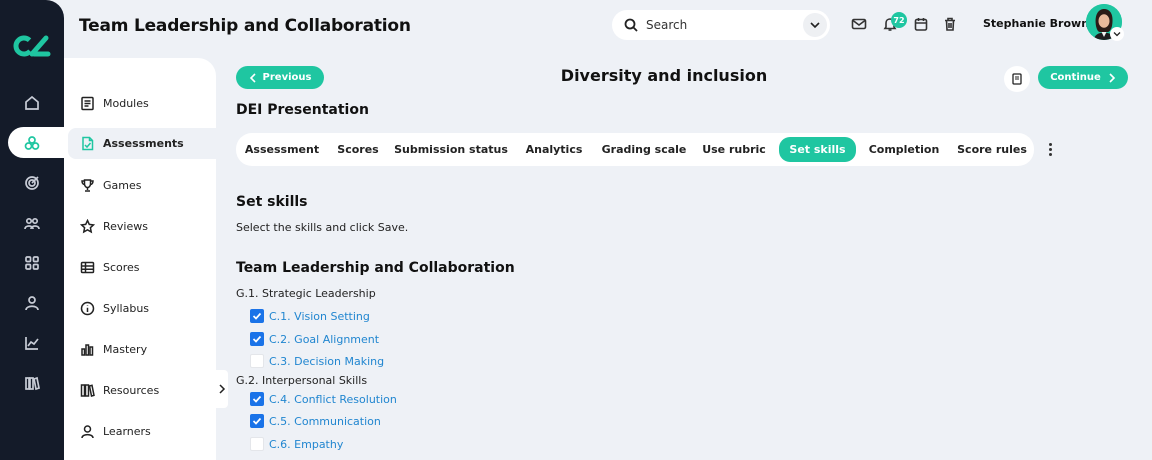  I want to click on group-label: G.1. Strategic Leadership, so click(306, 293).